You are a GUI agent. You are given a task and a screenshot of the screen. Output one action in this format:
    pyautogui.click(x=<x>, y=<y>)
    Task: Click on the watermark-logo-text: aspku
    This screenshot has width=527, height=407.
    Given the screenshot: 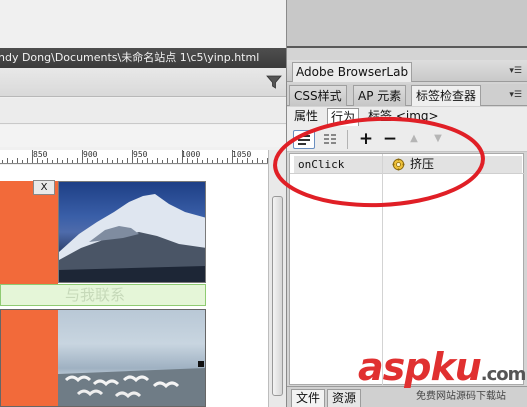 What is the action you would take?
    pyautogui.click(x=420, y=367)
    